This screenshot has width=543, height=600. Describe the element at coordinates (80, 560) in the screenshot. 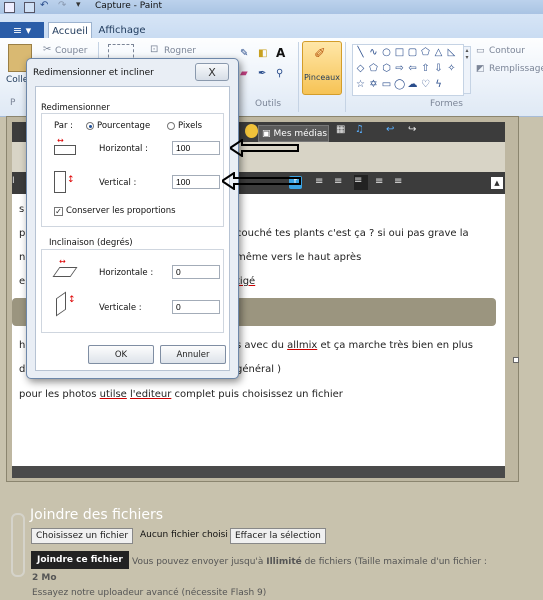

I see `attach-file-button: Joindre ce fichier` at that location.